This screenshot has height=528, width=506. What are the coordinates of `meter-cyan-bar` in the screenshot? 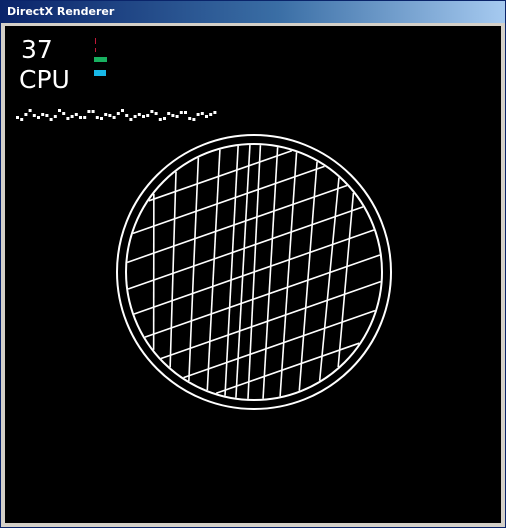 It's located at (100, 73).